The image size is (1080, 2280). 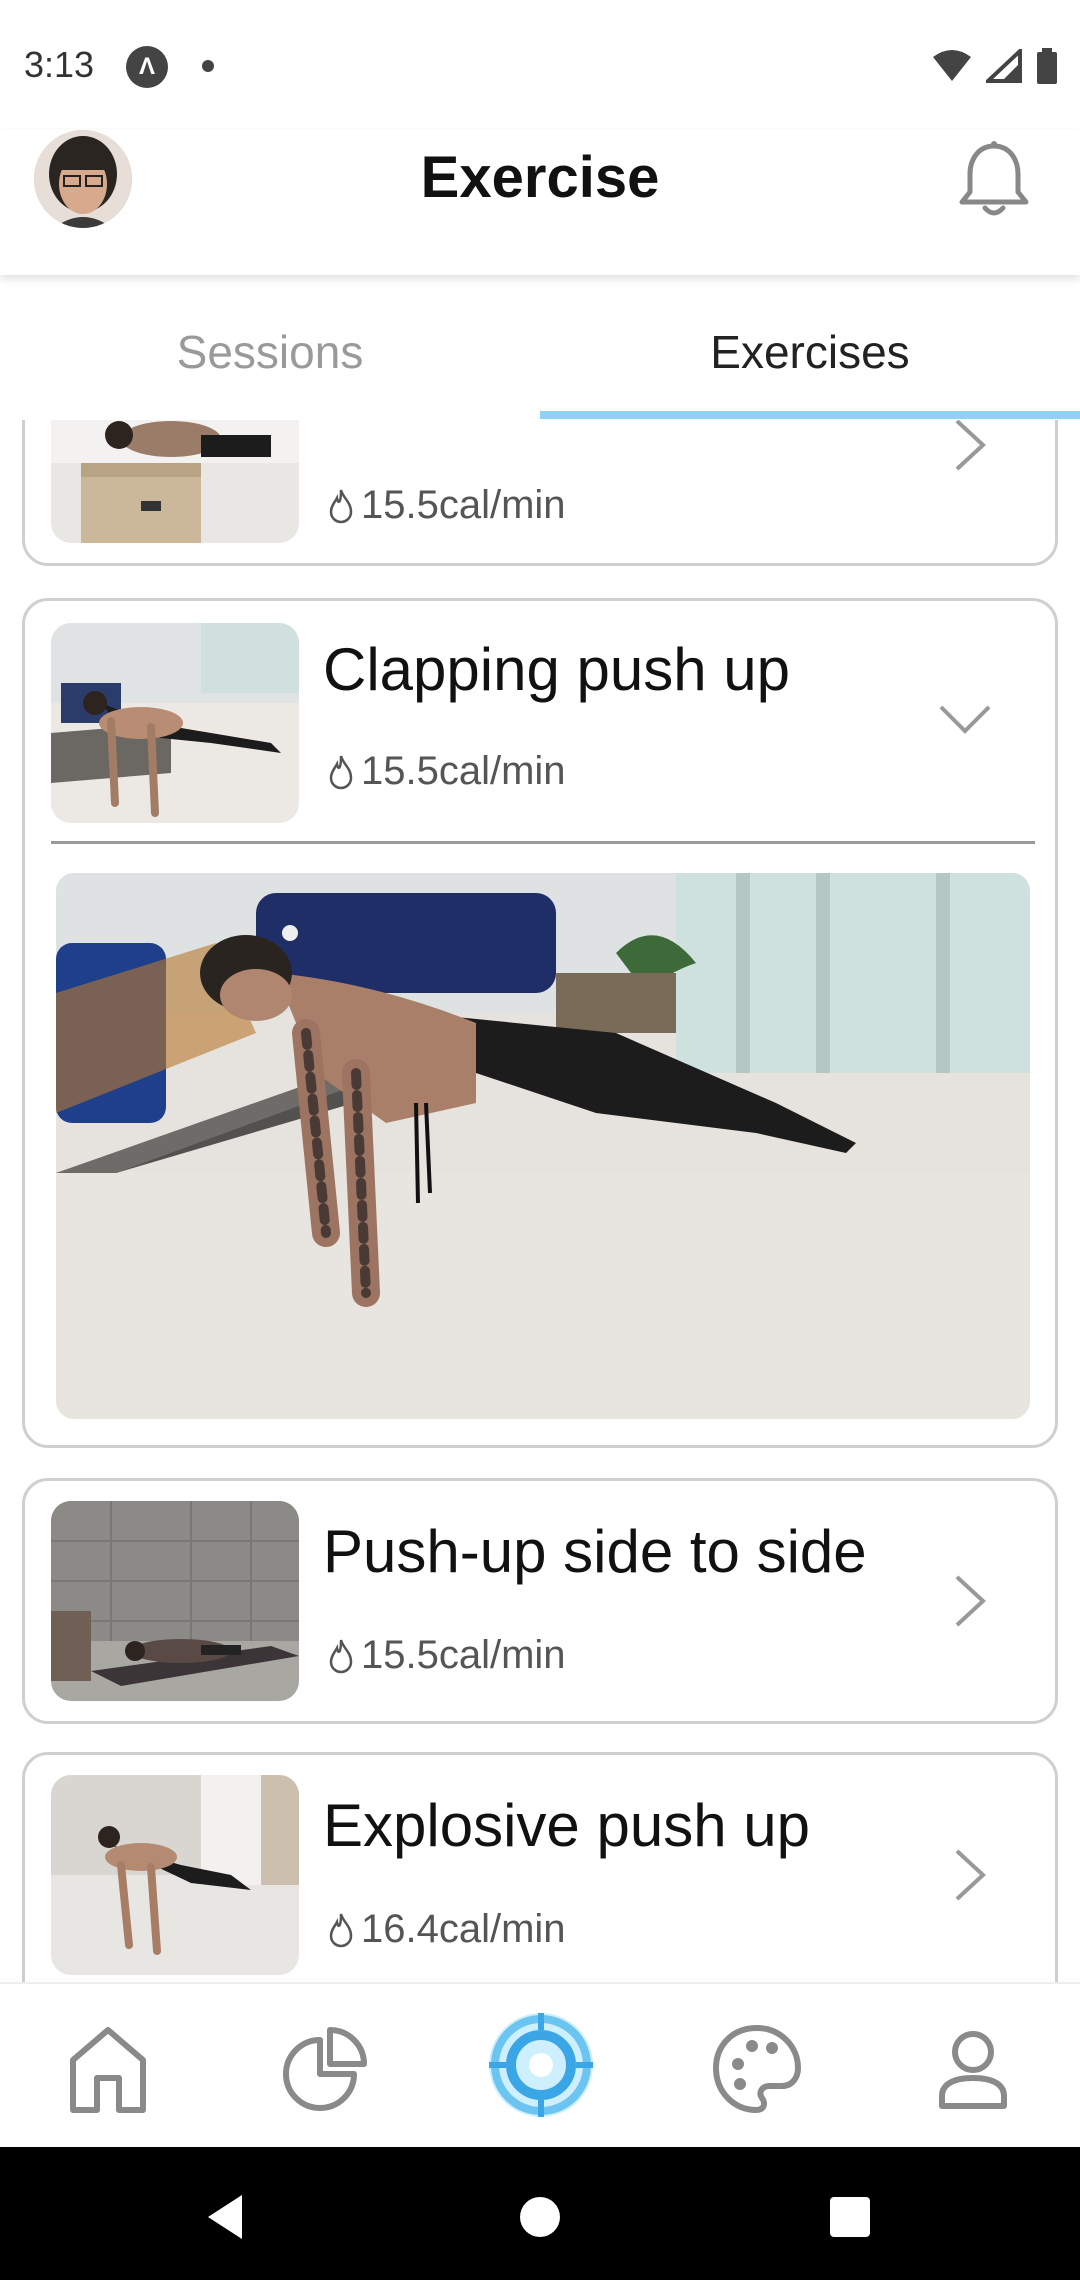 I want to click on exercise-name: Clapping push up, so click(x=557, y=669).